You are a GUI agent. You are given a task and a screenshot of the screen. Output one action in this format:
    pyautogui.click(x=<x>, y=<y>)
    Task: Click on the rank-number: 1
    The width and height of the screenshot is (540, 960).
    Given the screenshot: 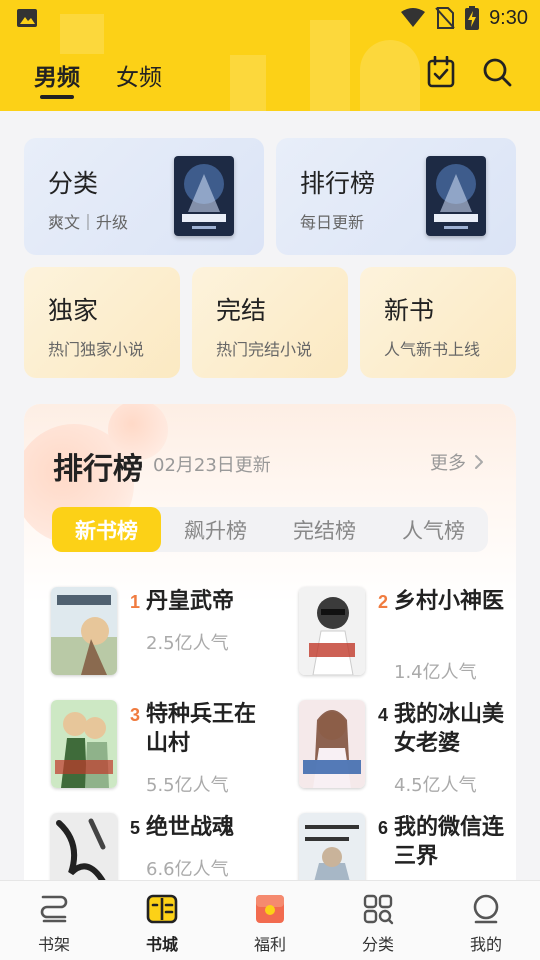 What is the action you would take?
    pyautogui.click(x=135, y=602)
    